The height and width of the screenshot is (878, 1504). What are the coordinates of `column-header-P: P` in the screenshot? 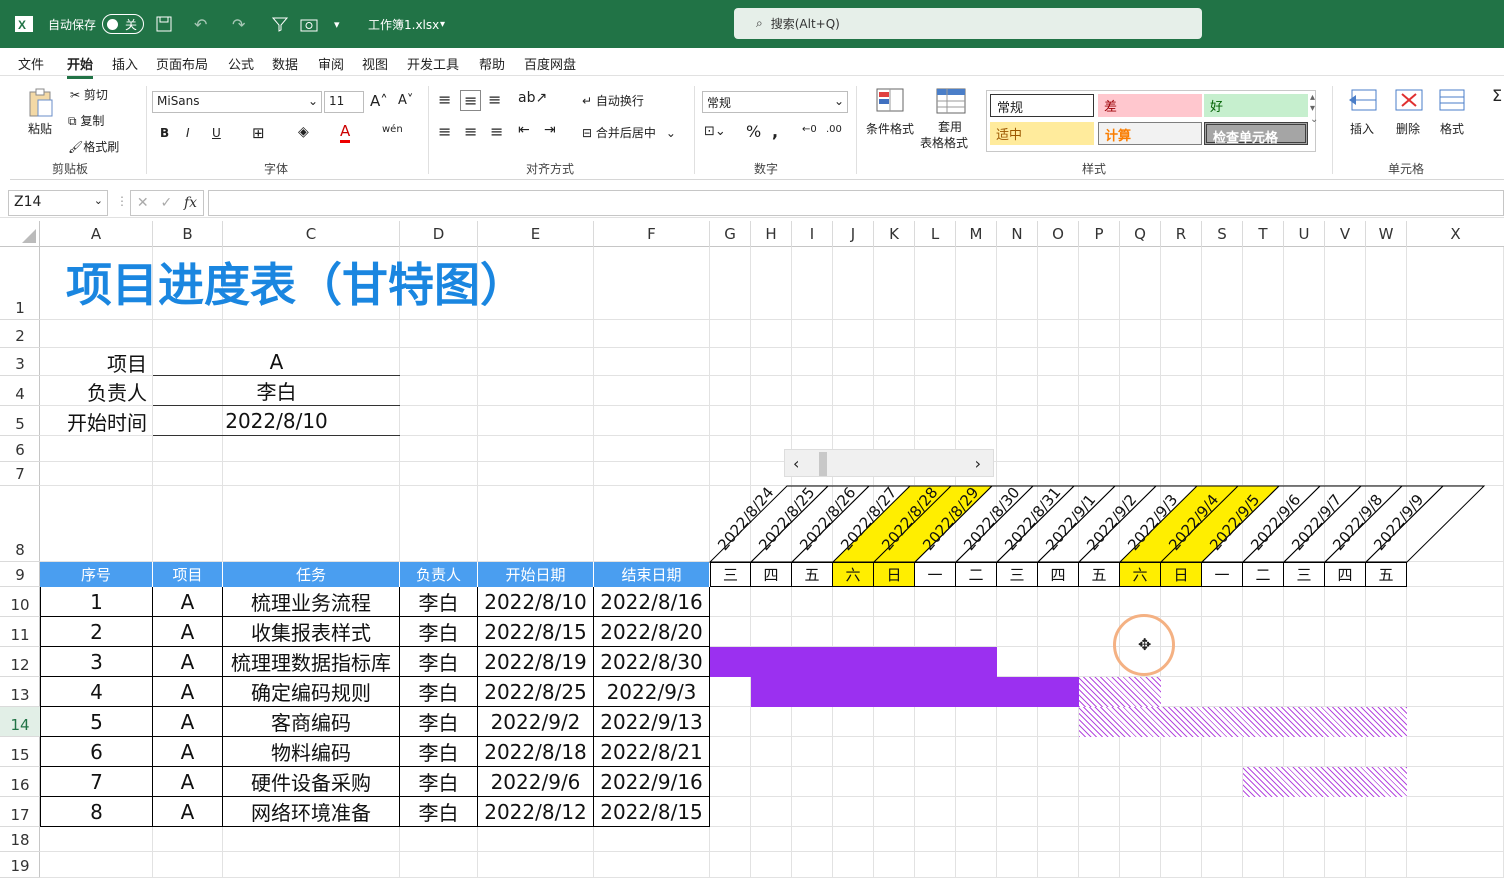 It's located at (1099, 234).